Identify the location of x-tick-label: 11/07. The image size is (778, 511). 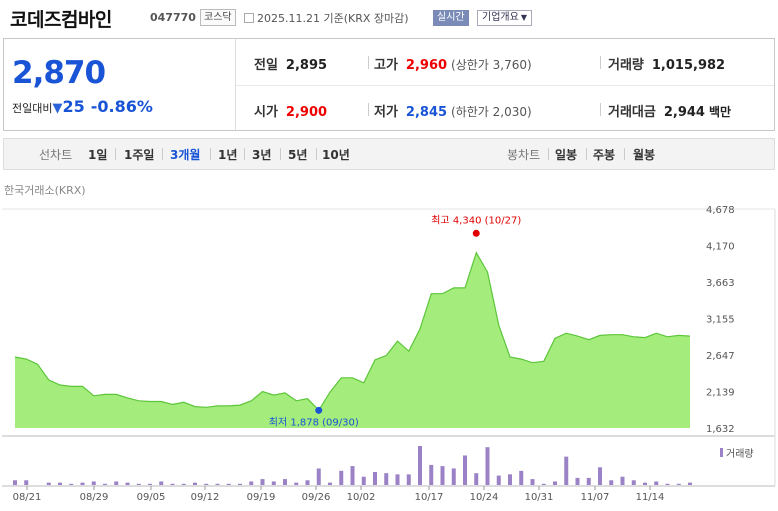
(595, 497).